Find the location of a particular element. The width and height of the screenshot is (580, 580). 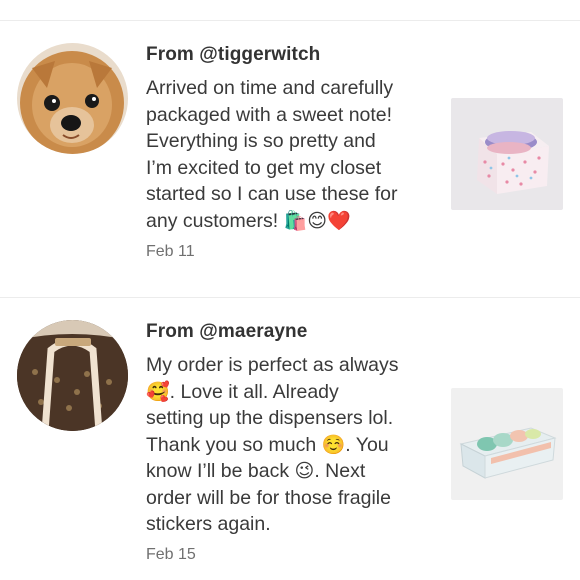

review-line-text: . You is located at coordinates (367, 444).